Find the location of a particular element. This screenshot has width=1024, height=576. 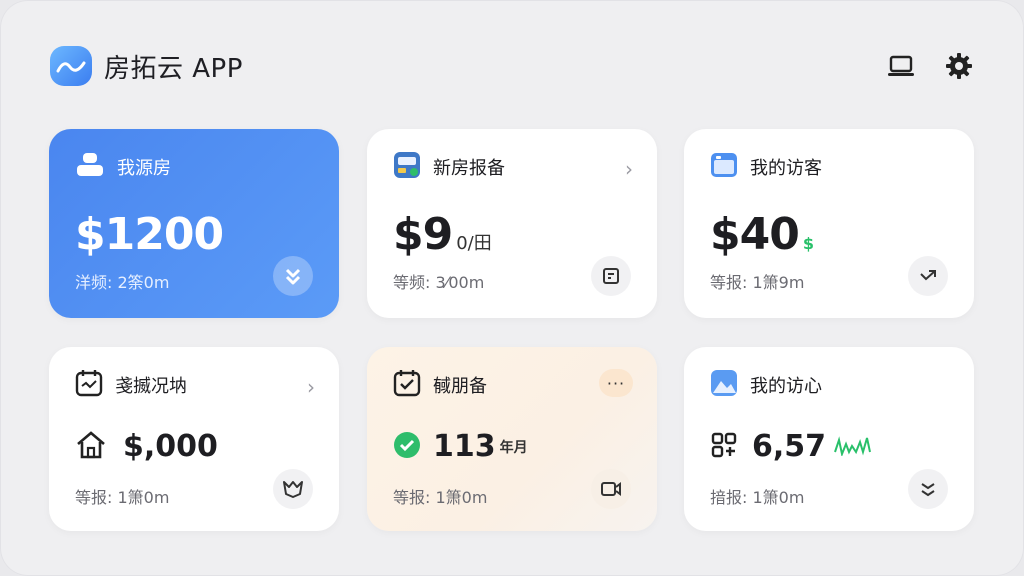

card-value-row: 6,57 is located at coordinates (791, 446).